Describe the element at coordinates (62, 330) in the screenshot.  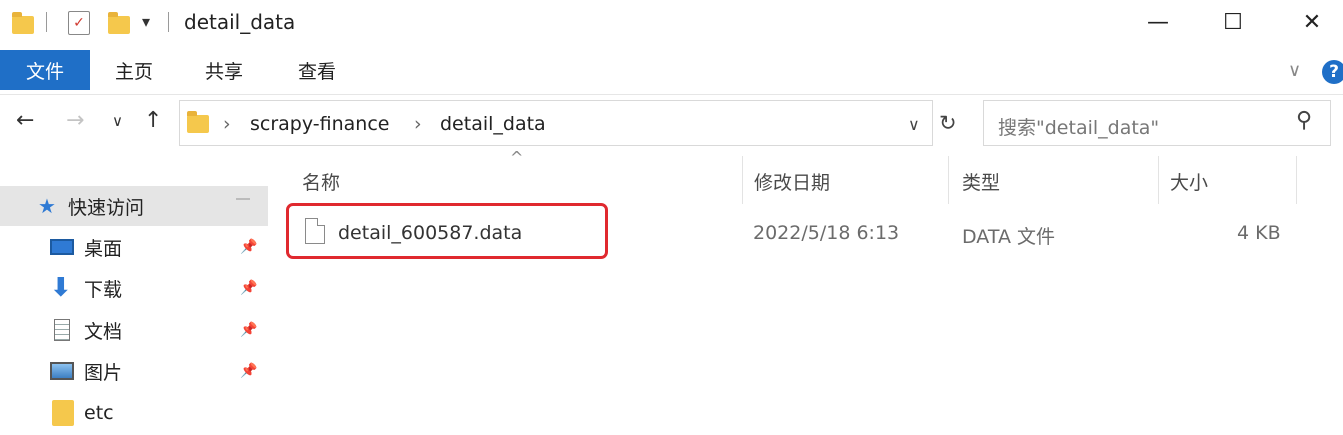
I see `document-icon` at that location.